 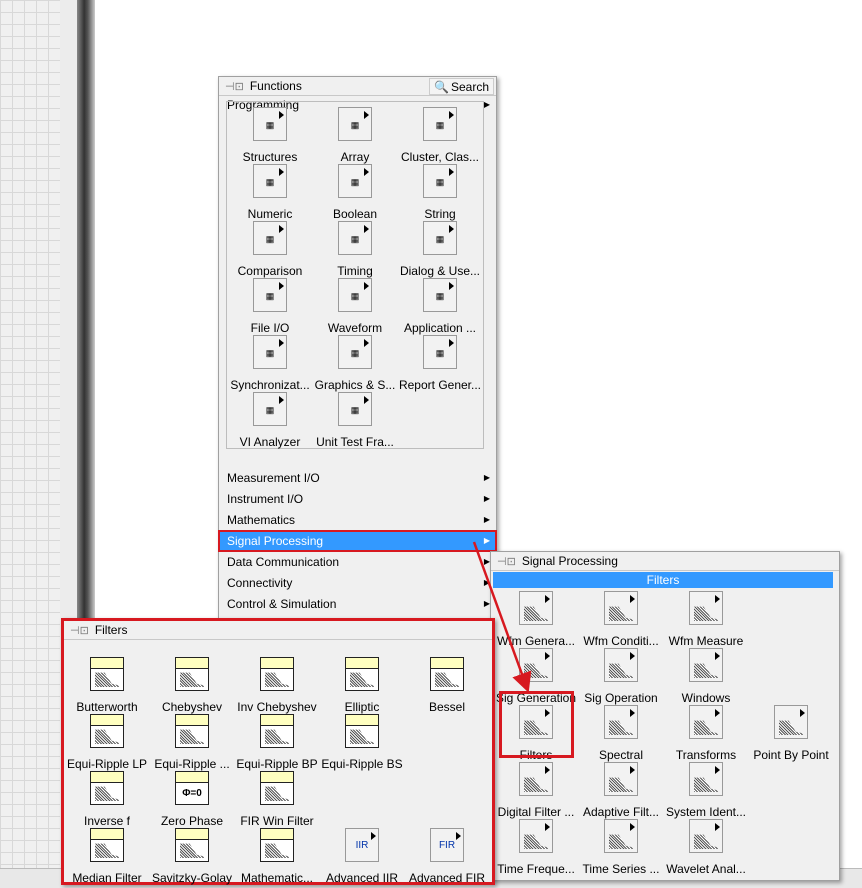 What do you see at coordinates (502, 617) in the screenshot?
I see `annotation-arrow` at bounding box center [502, 617].